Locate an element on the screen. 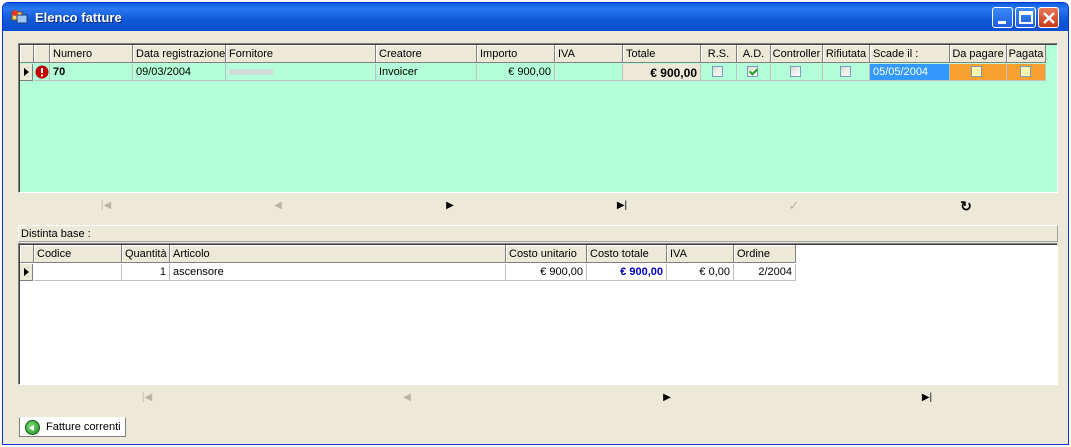 The height and width of the screenshot is (447, 1071). da-pagare-checkbox is located at coordinates (976, 71).